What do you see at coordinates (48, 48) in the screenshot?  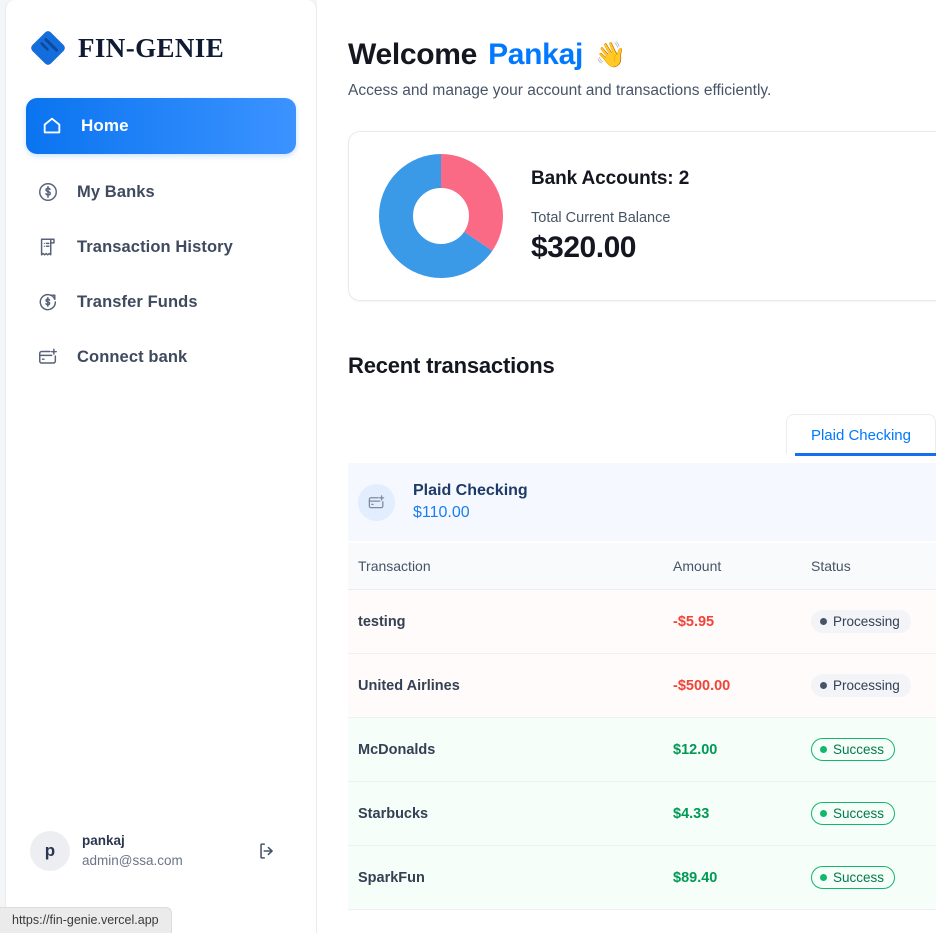 I see `diamond-card-logo-icon` at bounding box center [48, 48].